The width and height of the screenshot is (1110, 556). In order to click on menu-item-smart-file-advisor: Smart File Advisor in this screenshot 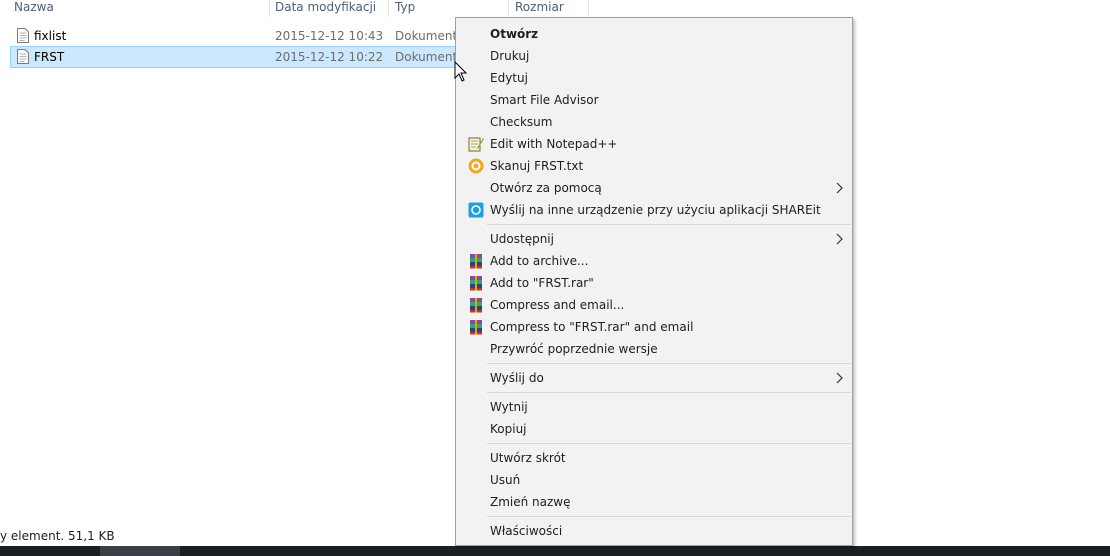, I will do `click(654, 100)`.